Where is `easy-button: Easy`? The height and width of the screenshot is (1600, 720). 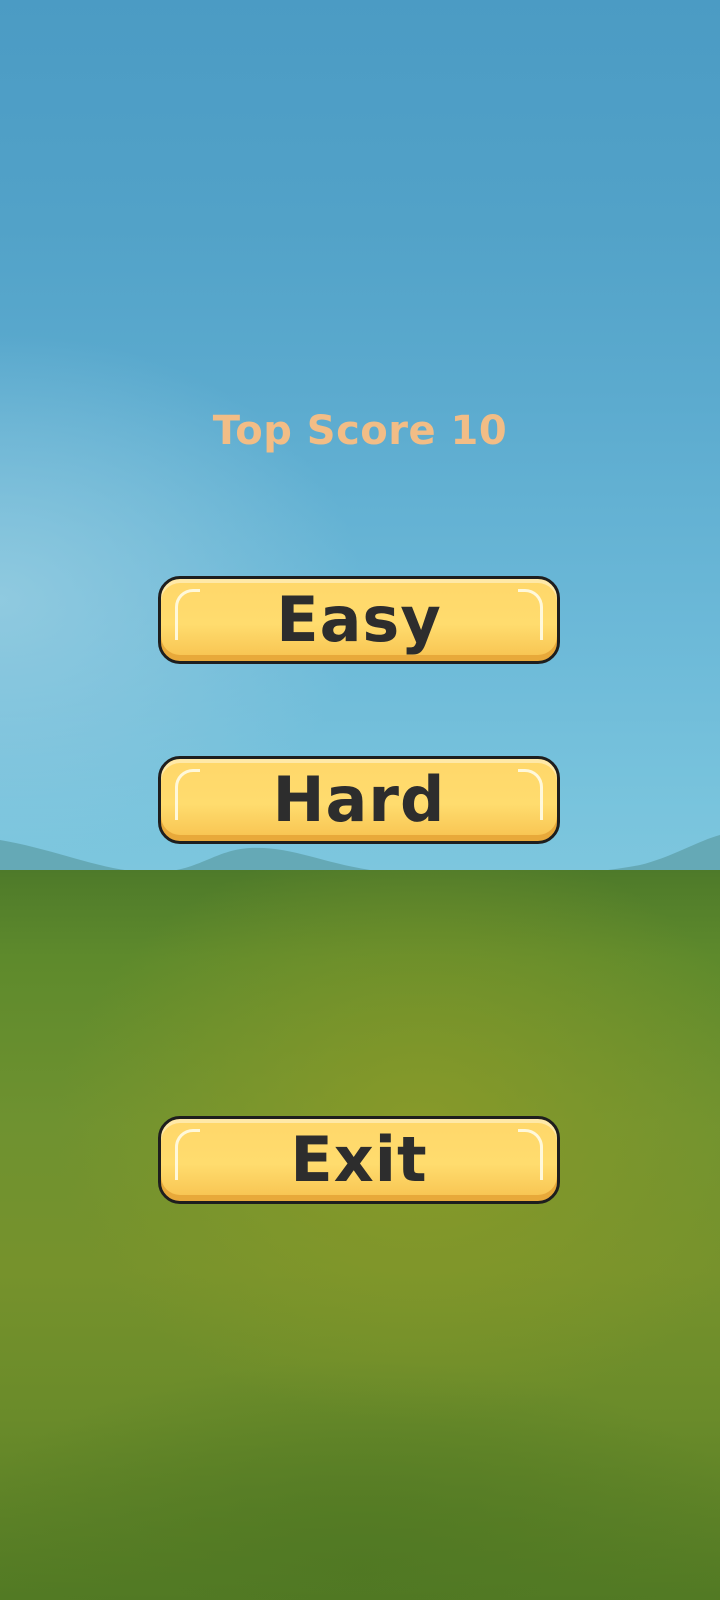 easy-button: Easy is located at coordinates (359, 620).